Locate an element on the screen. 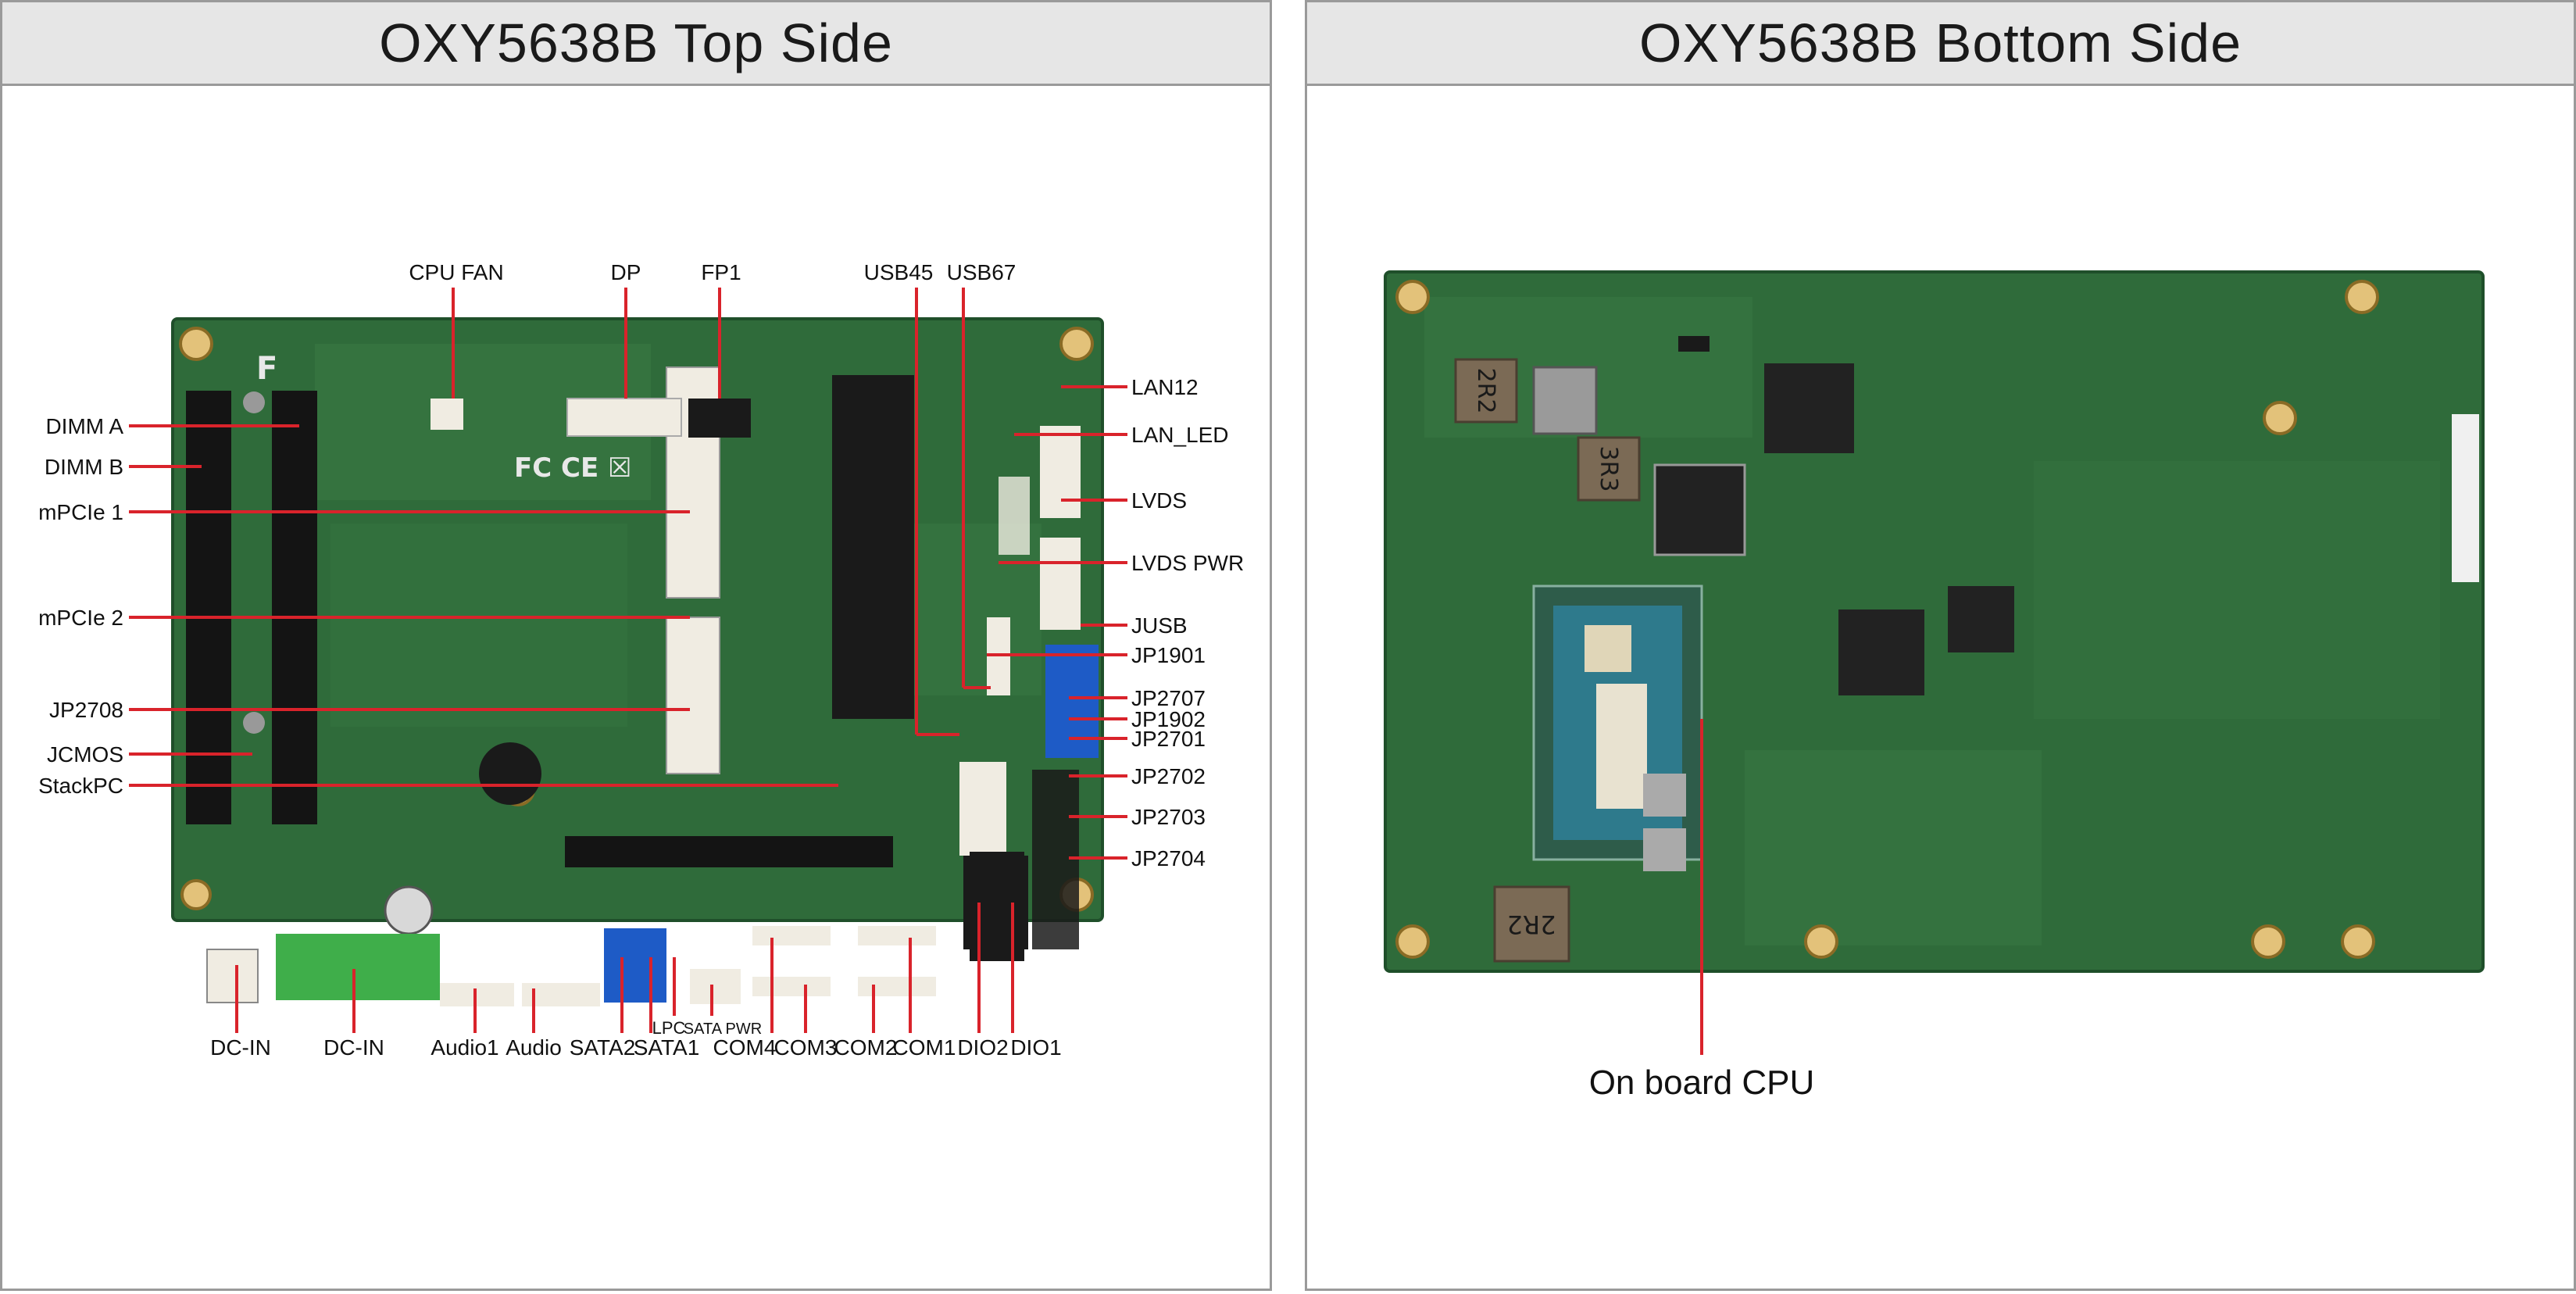  label-lan12: LAN12 is located at coordinates (1165, 387).